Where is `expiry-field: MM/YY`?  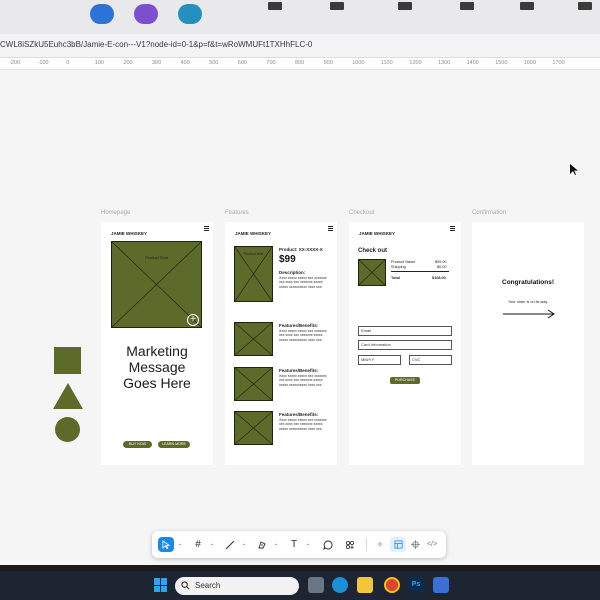
expiry-field: MM/YY is located at coordinates (379, 360).